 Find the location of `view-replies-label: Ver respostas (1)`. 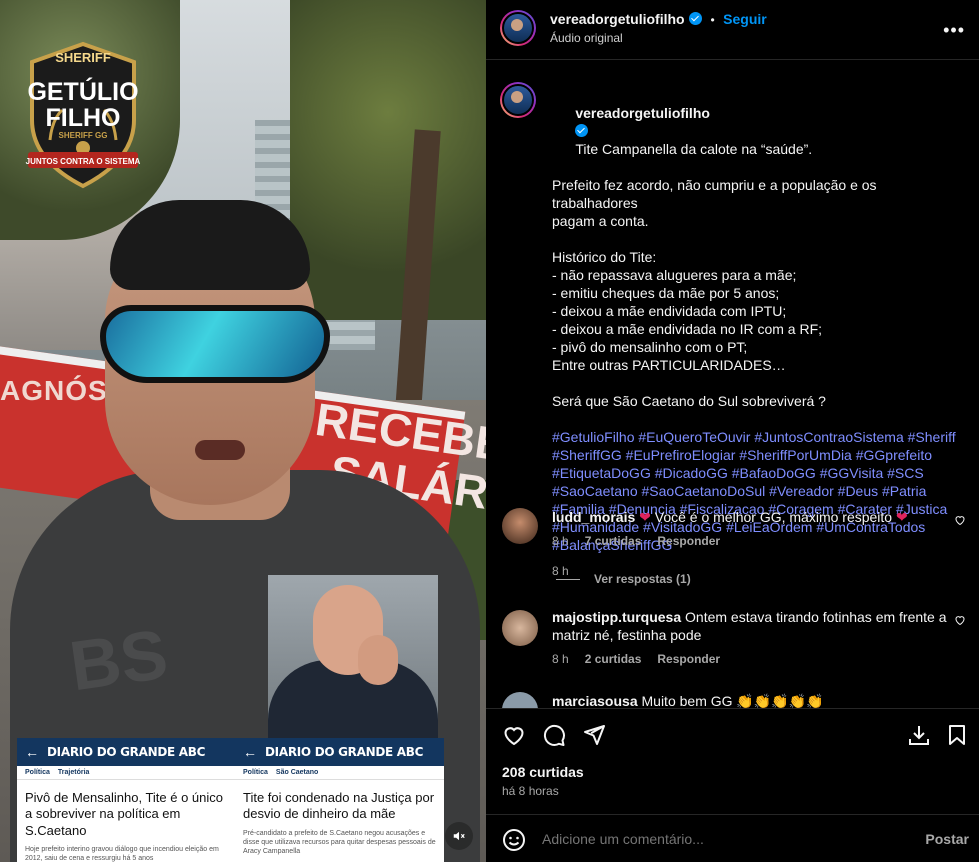

view-replies-label: Ver respostas (1) is located at coordinates (642, 579).